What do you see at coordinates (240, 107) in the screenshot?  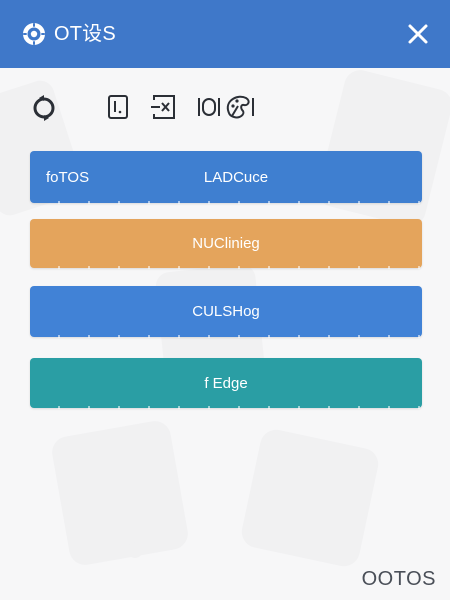 I see `palette-icon` at bounding box center [240, 107].